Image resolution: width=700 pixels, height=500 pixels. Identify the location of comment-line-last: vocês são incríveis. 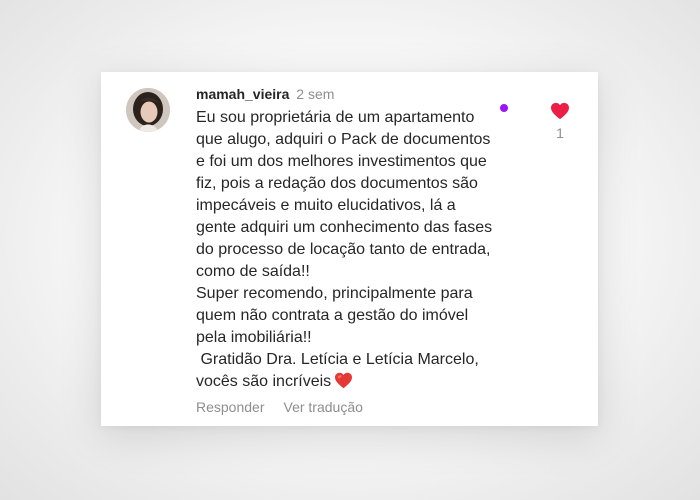
(358, 383).